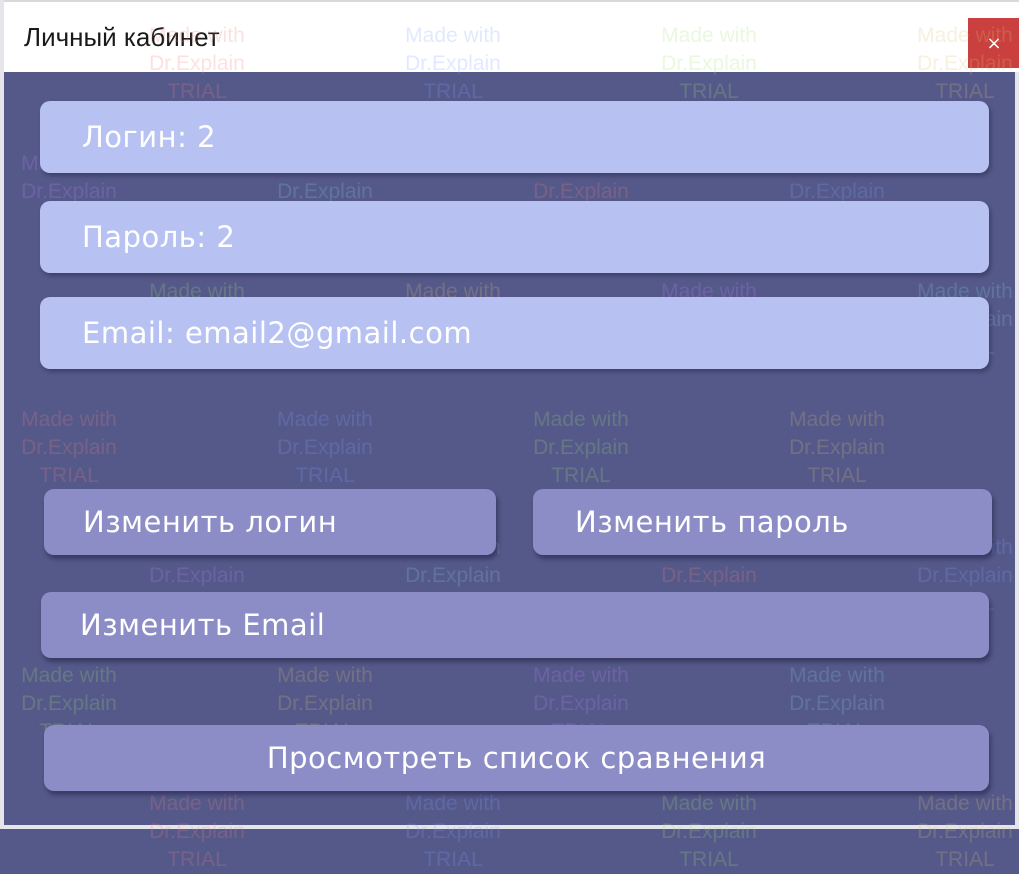 The image size is (1019, 874). I want to click on change-email-label: Изменить Email, so click(203, 625).